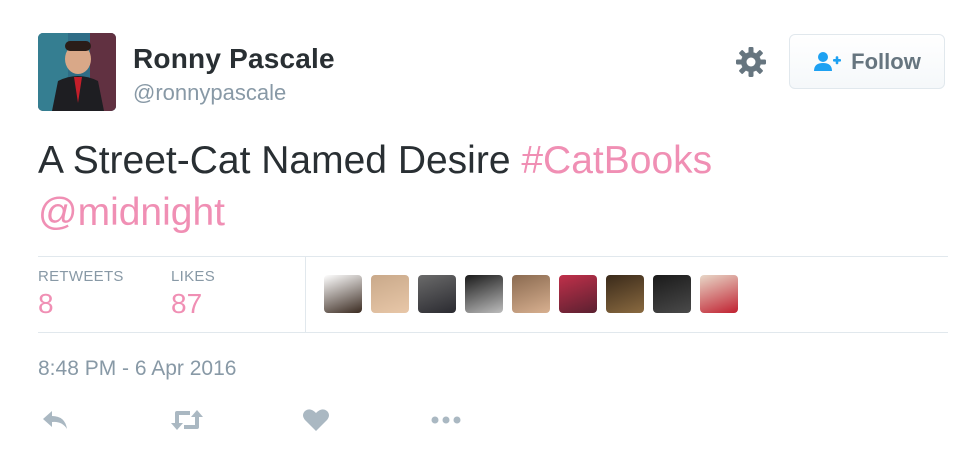 The height and width of the screenshot is (468, 980). Describe the element at coordinates (280, 160) in the screenshot. I see `tweet-body: A Street-Cat Named Desire` at that location.